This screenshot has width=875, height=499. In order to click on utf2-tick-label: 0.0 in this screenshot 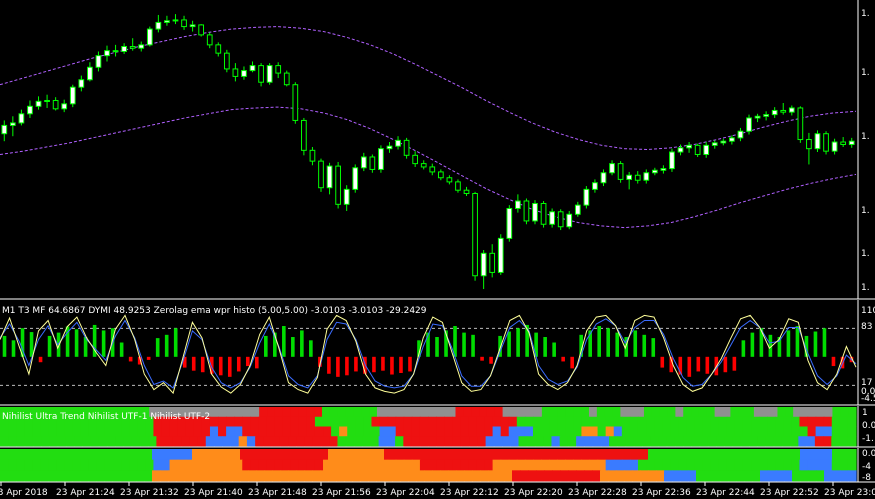, I will do `click(868, 454)`.